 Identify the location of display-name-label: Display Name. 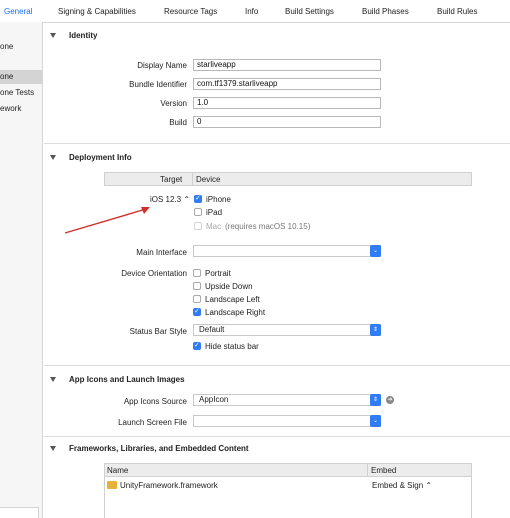
(162, 65).